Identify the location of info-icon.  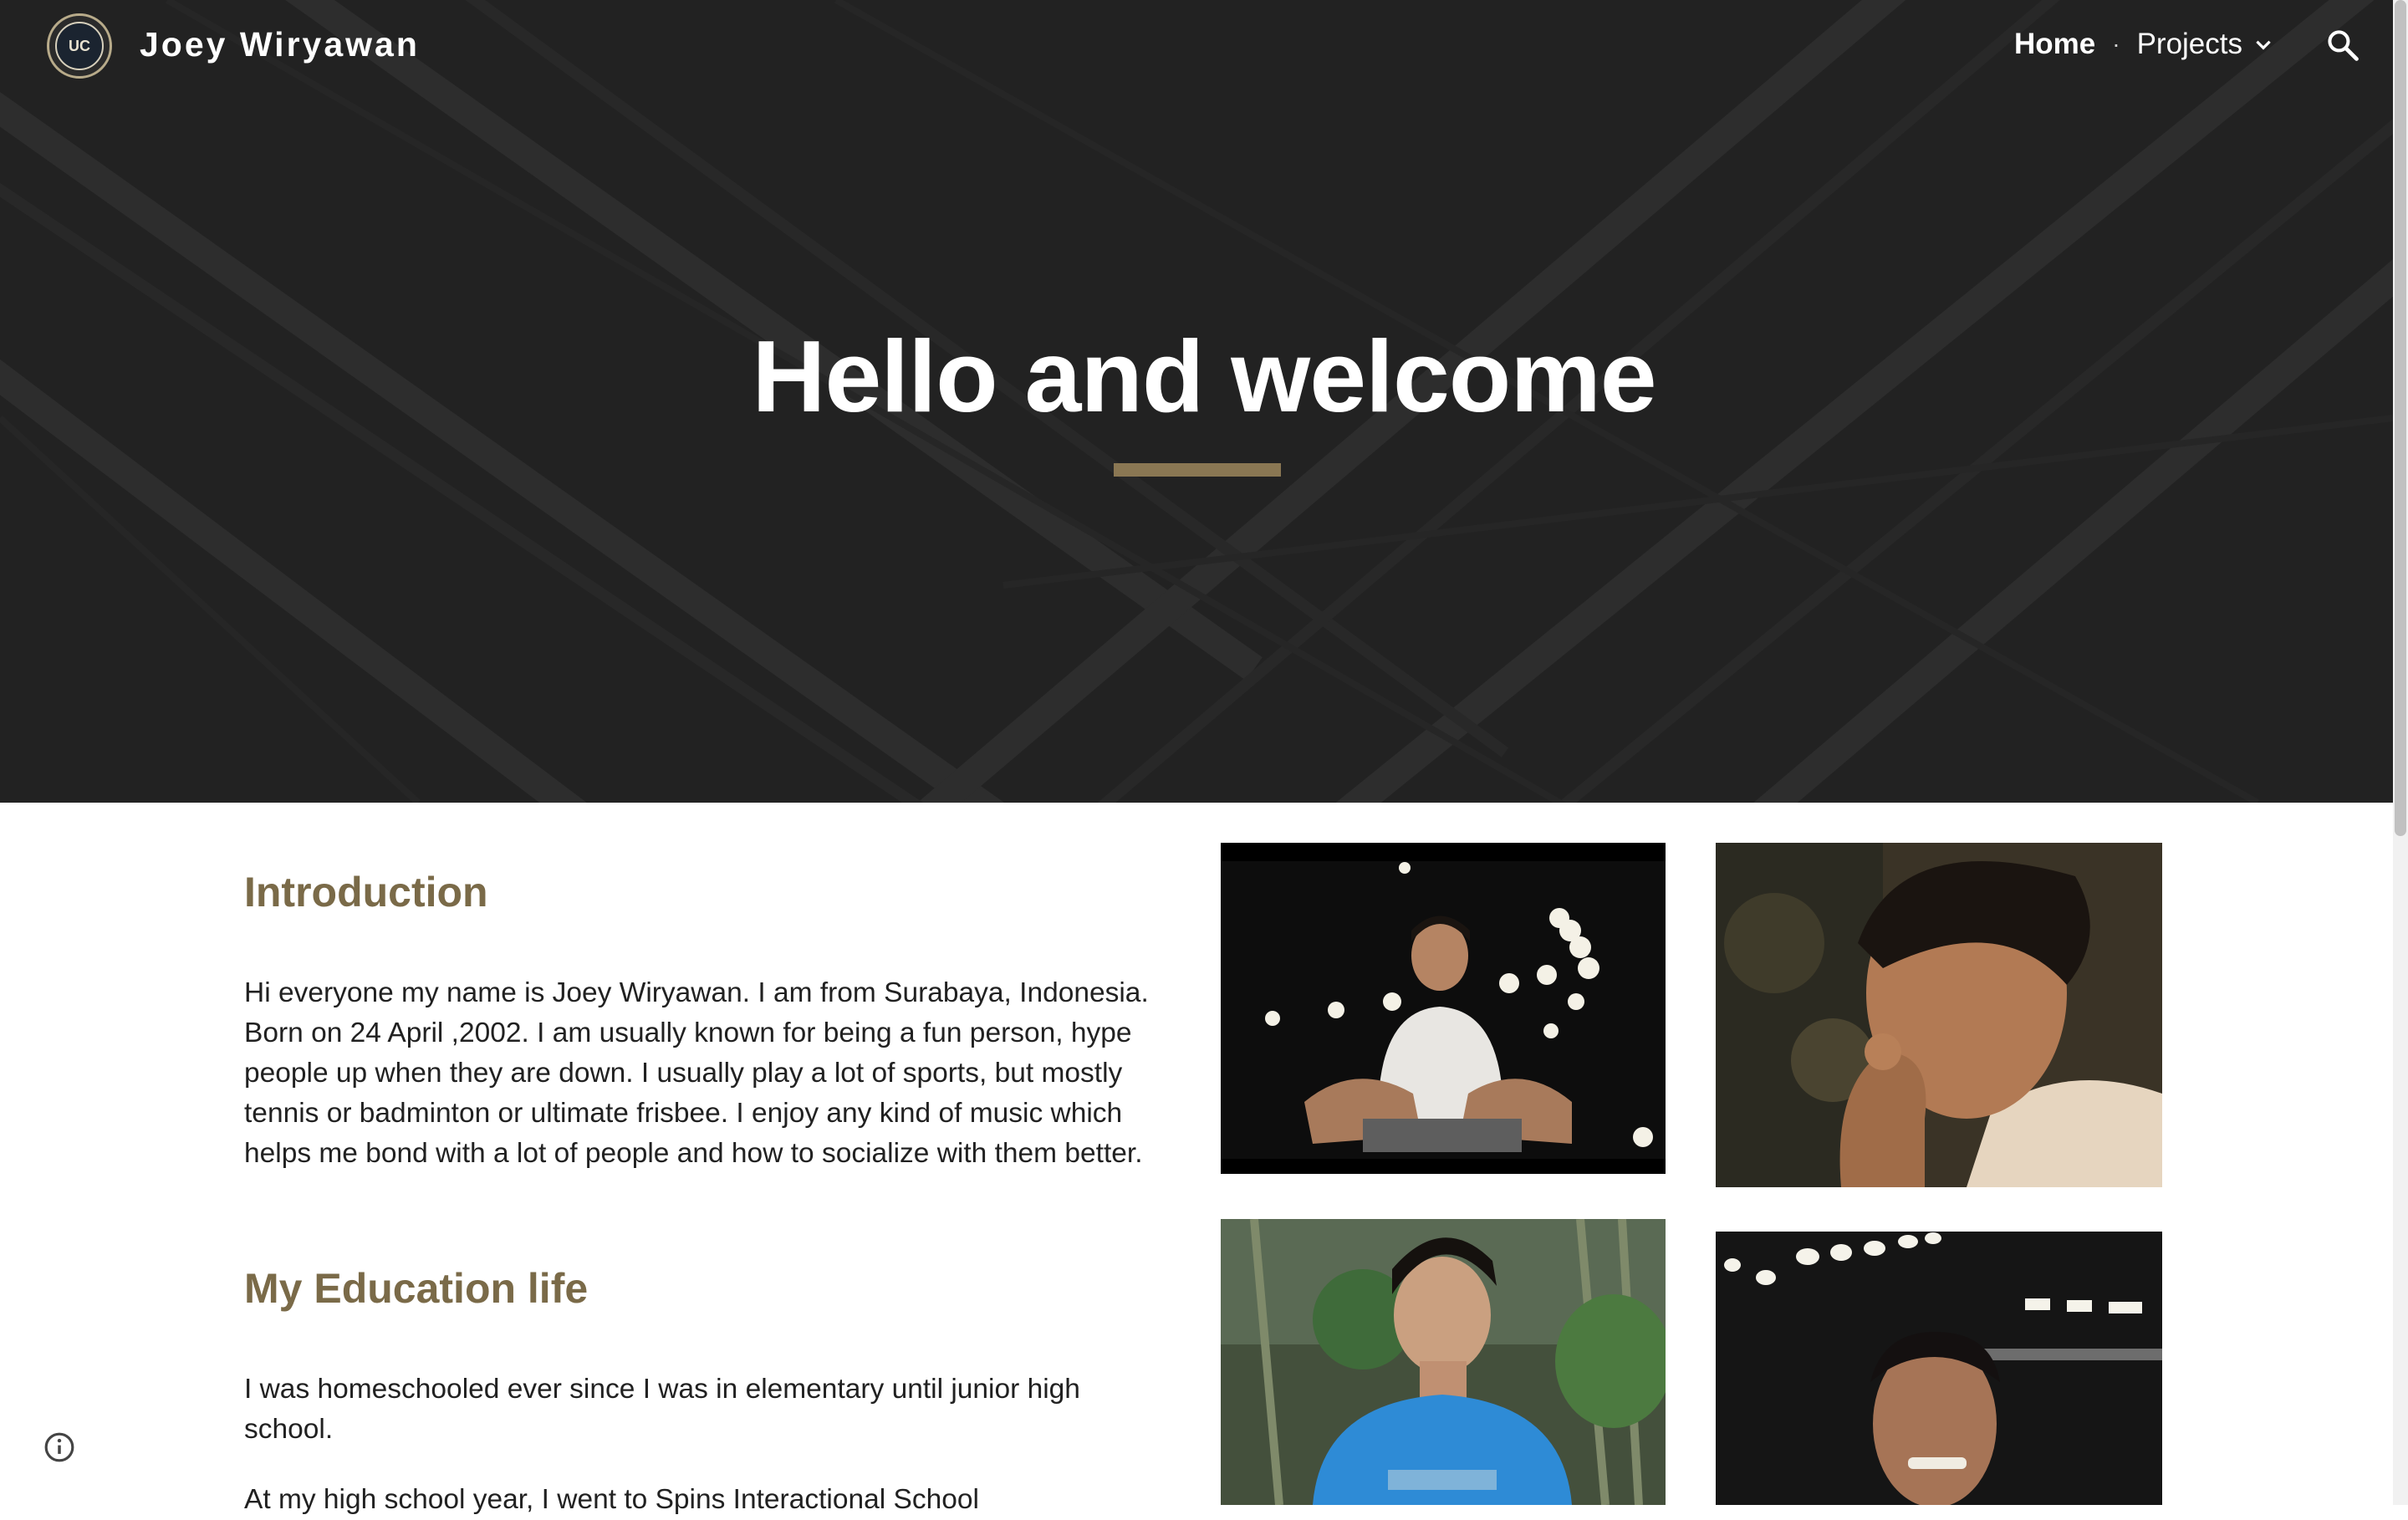
(59, 1447).